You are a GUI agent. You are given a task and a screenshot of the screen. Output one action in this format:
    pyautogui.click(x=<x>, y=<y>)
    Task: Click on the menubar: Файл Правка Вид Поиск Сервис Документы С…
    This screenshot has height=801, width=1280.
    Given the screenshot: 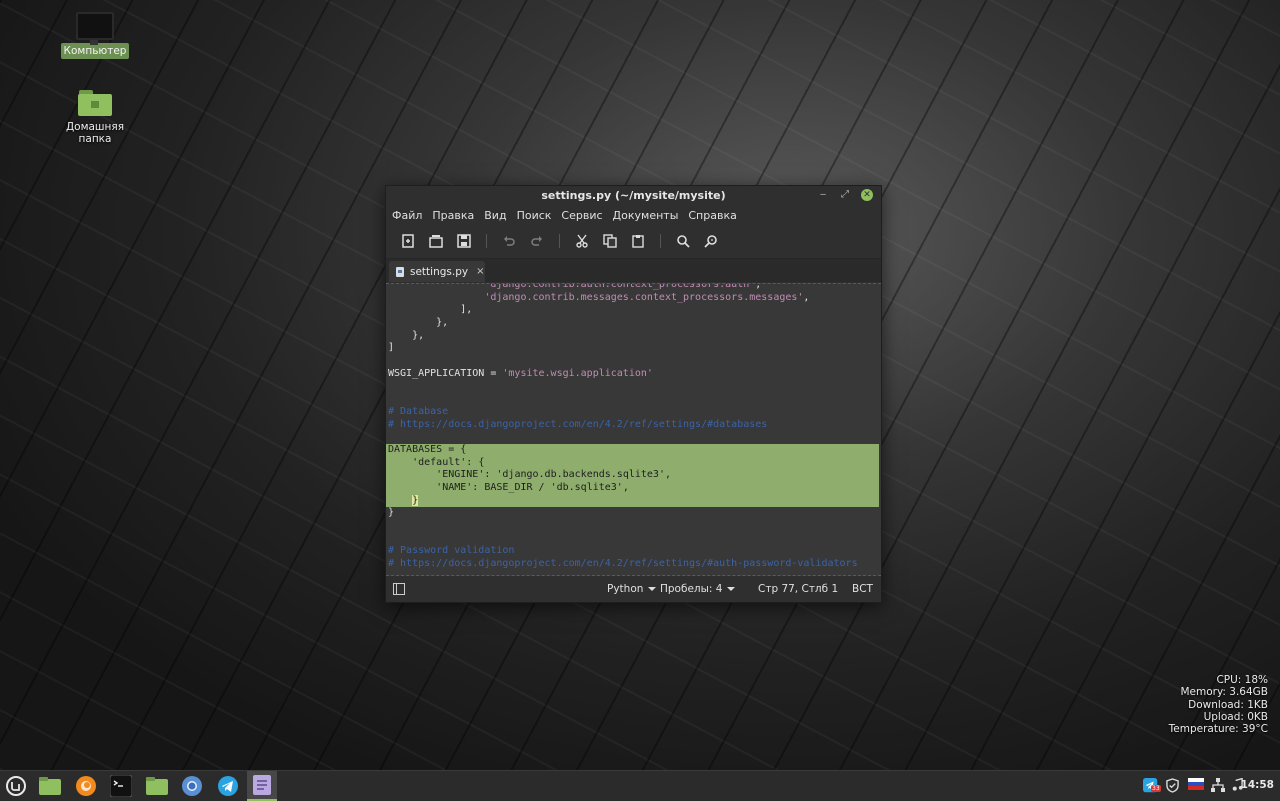 What is the action you would take?
    pyautogui.click(x=633, y=215)
    